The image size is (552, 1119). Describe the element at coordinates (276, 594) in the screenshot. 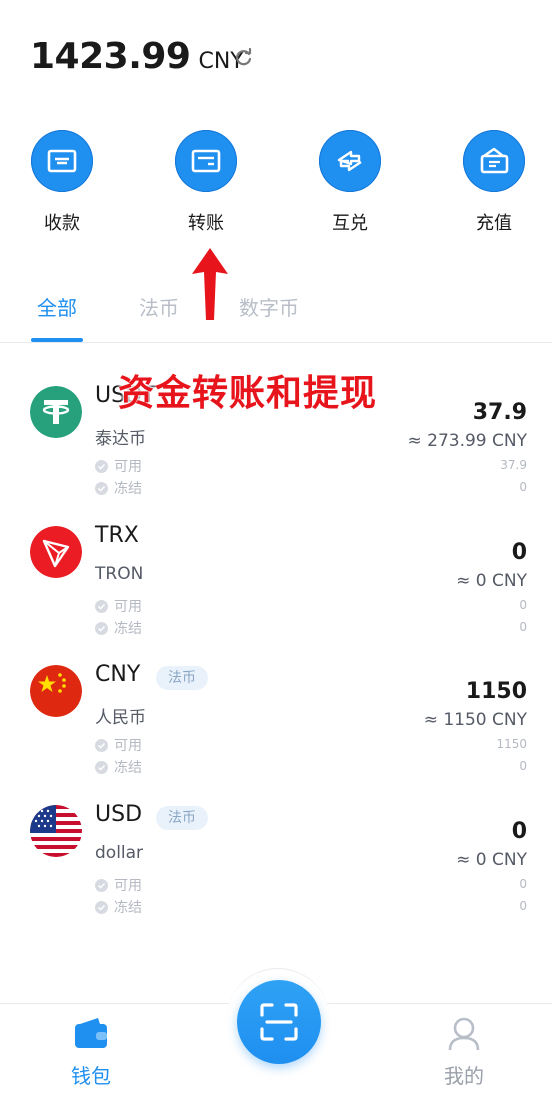

I see `list-item: TRX TRON 可用 冻结 0 ≈ 0 CNY 0 0` at that location.